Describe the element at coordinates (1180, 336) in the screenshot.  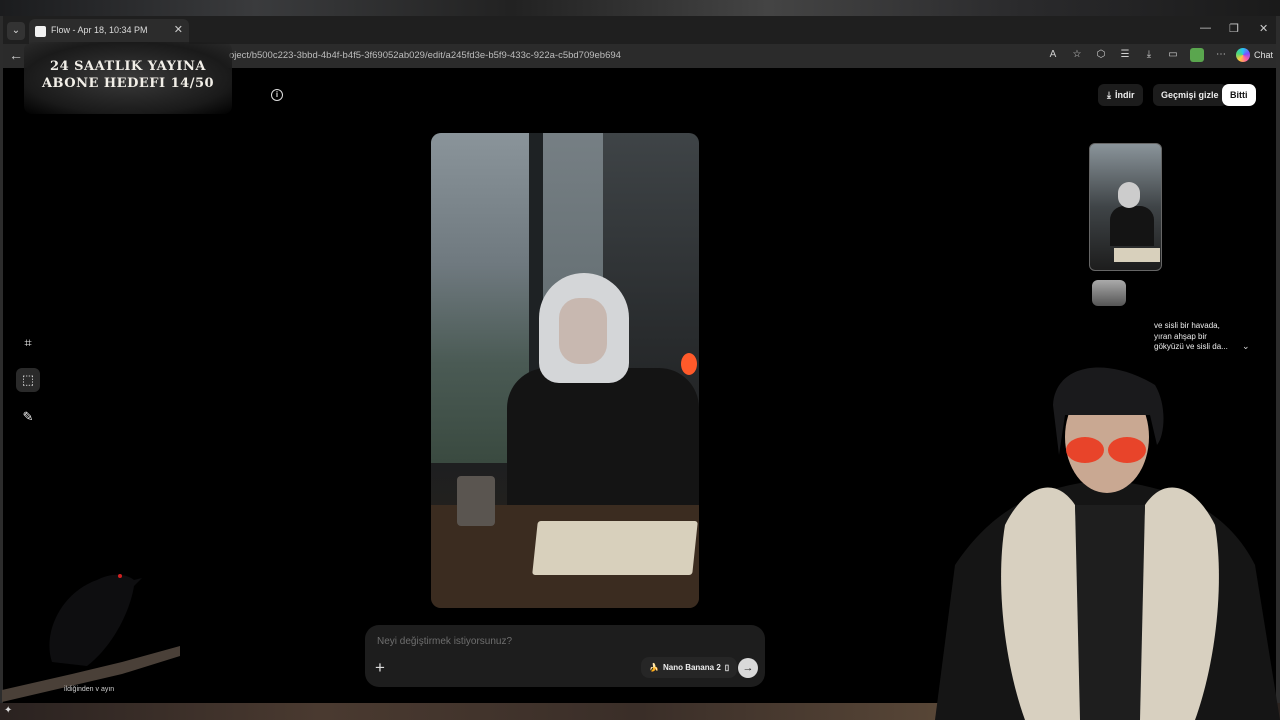
I see `history-line: yıran ahşap bir` at that location.